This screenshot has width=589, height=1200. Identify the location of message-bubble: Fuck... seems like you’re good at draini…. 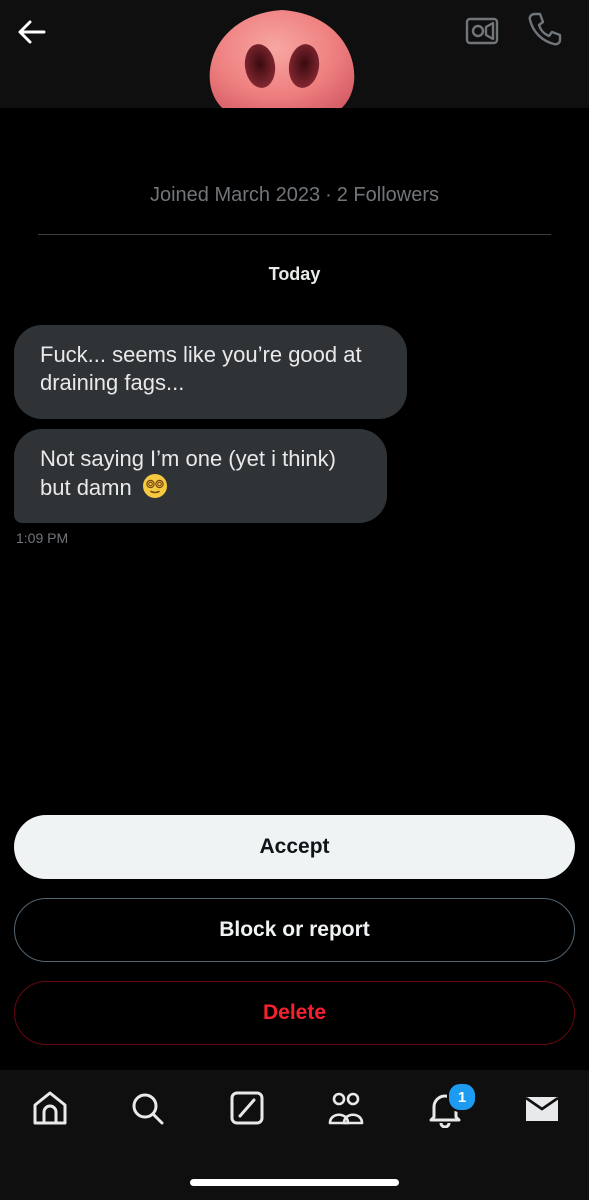
(210, 372).